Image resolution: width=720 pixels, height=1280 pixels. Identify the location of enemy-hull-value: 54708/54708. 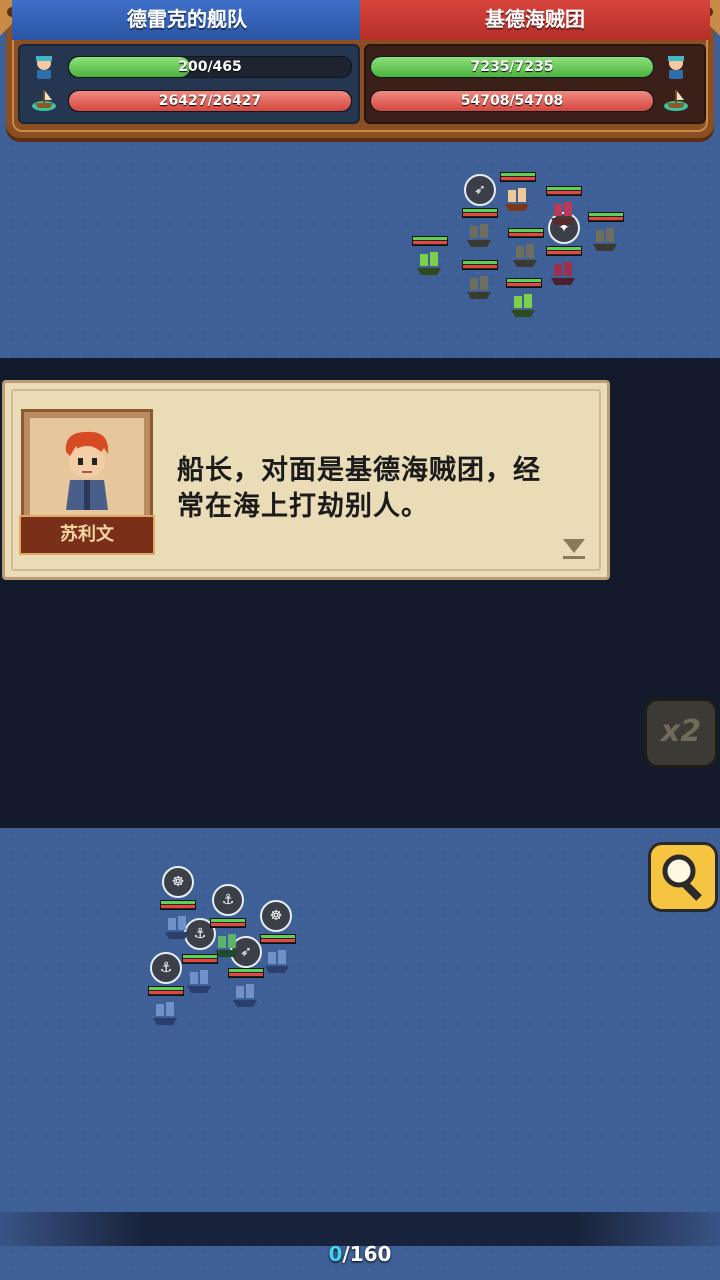
(512, 101).